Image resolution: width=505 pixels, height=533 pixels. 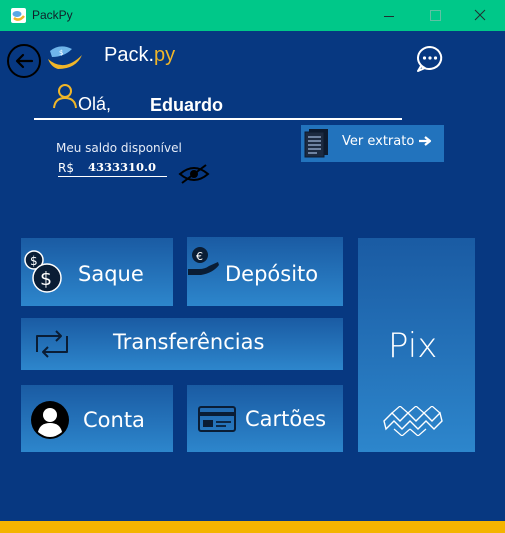 What do you see at coordinates (50, 420) in the screenshot?
I see `user-circle-icon` at bounding box center [50, 420].